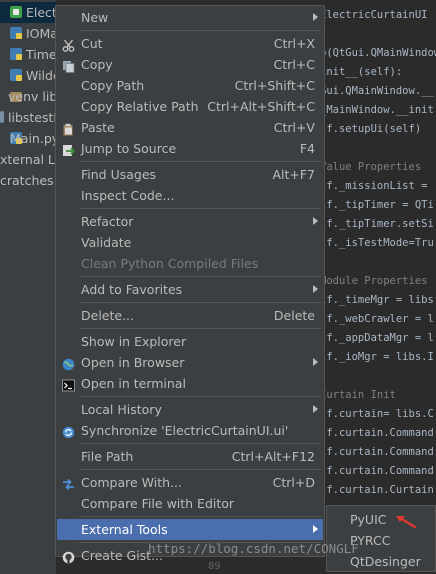 The image size is (436, 574). Describe the element at coordinates (378, 53) in the screenshot. I see `code-line: p(QtGui.QMainWindow` at that location.